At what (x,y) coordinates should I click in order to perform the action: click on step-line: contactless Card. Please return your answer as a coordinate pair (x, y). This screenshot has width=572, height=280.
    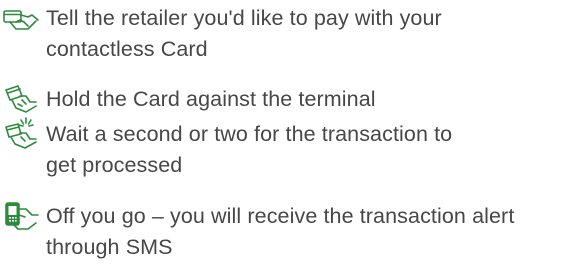
    Looking at the image, I should click on (127, 49).